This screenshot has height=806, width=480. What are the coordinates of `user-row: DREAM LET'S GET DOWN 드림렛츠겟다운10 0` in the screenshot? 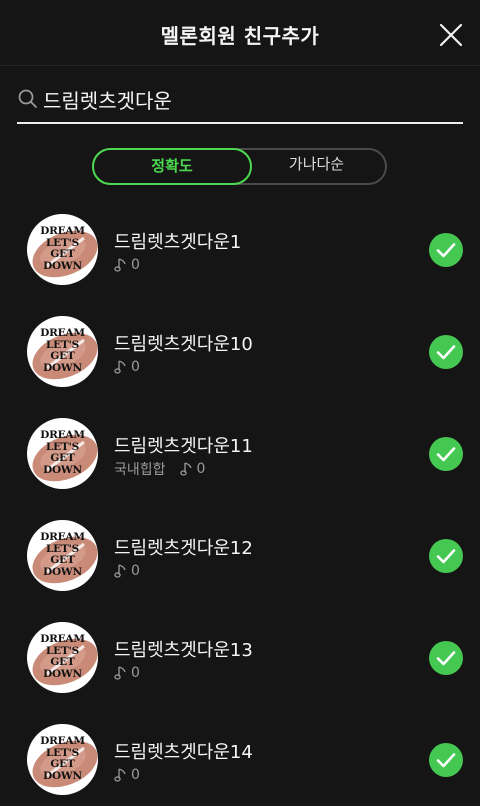 It's located at (240, 349).